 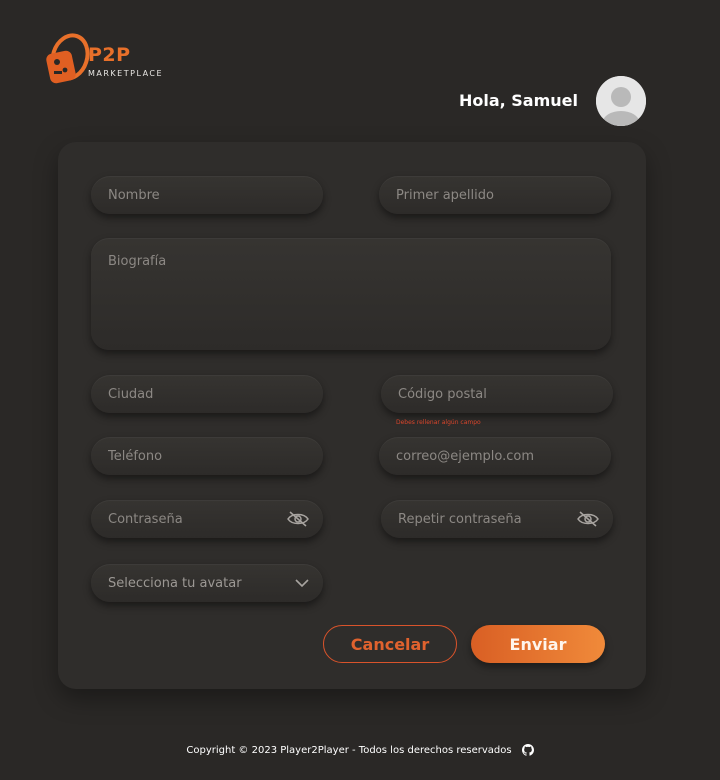 I want to click on brand-title: P2P, so click(x=109, y=55).